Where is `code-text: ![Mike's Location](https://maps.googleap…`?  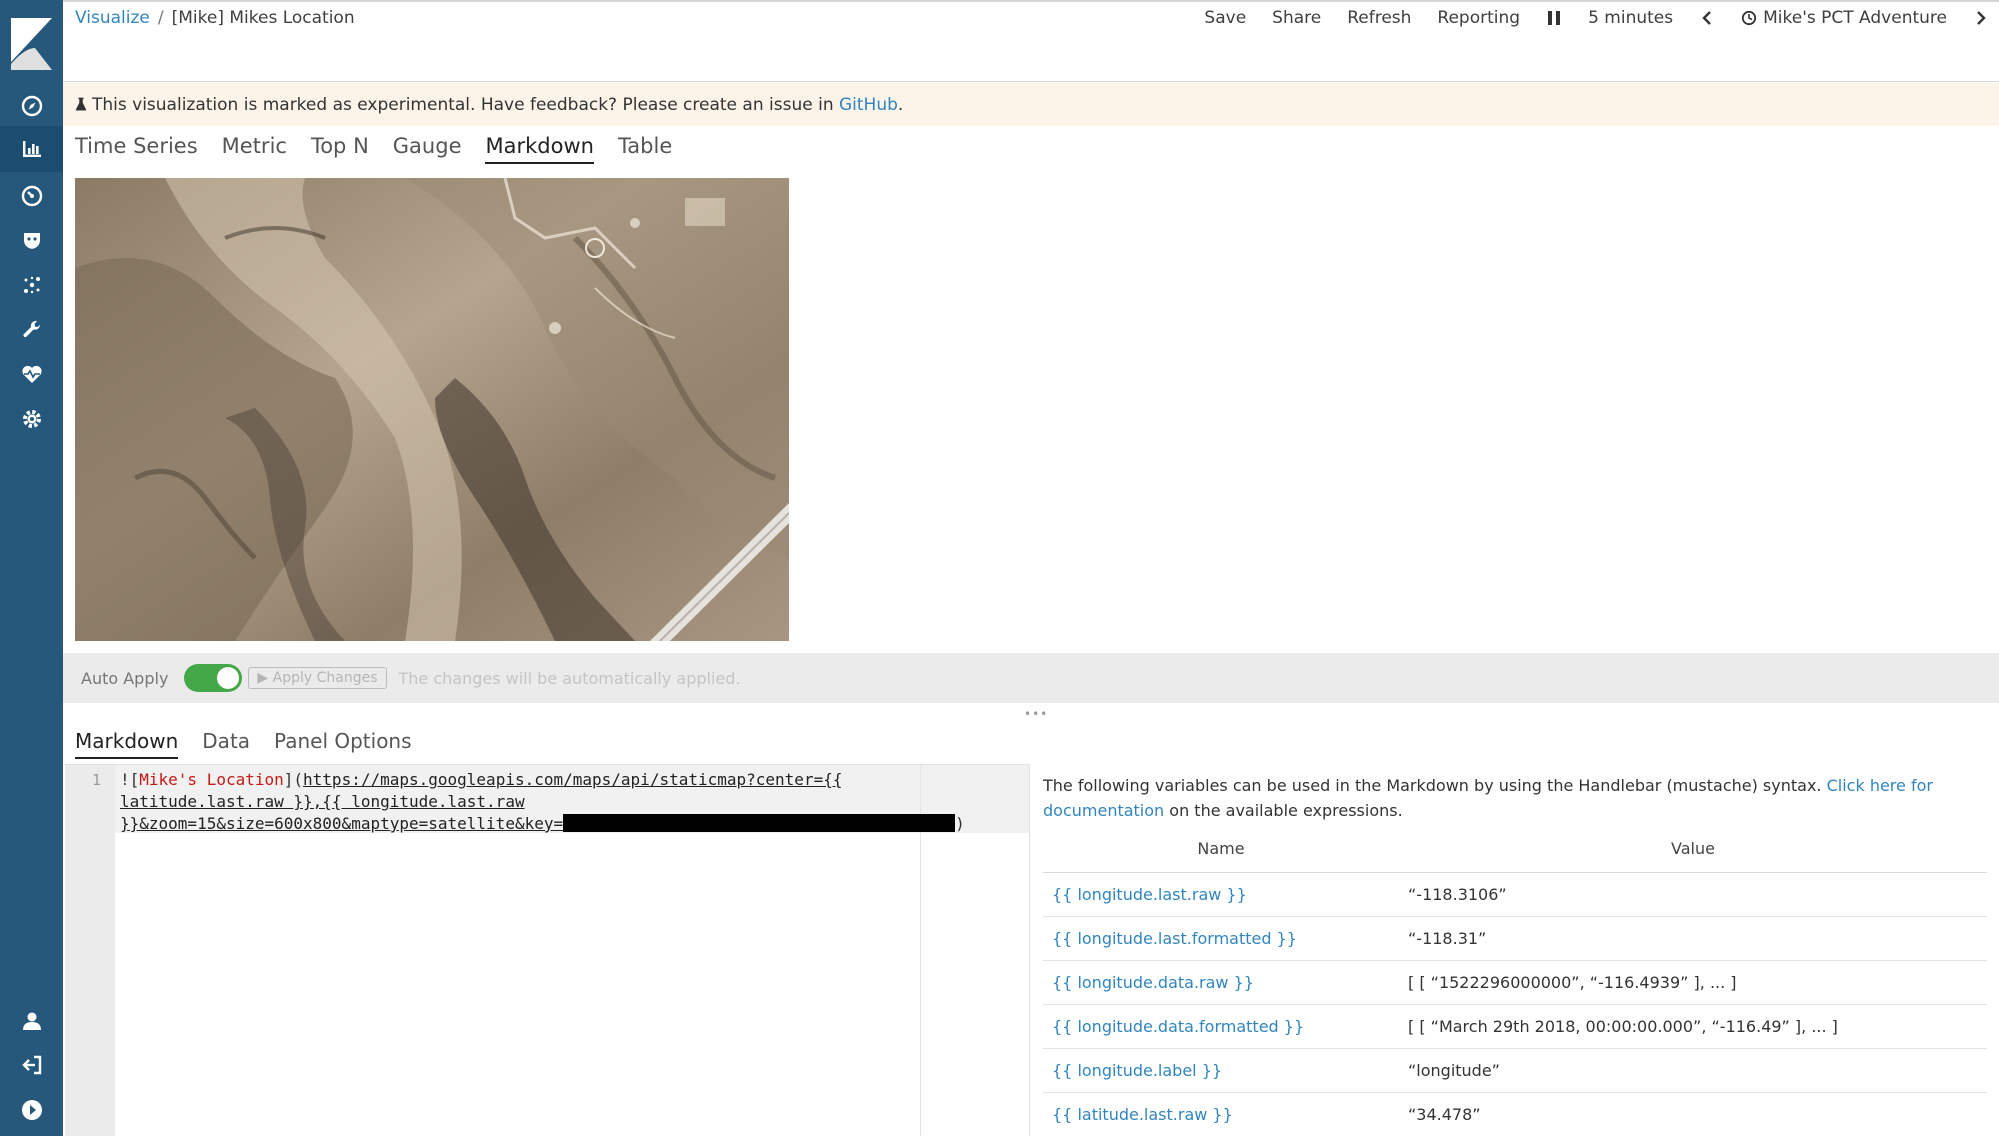
code-text: ![Mike's Location](https://maps.googleap… is located at coordinates (550, 802).